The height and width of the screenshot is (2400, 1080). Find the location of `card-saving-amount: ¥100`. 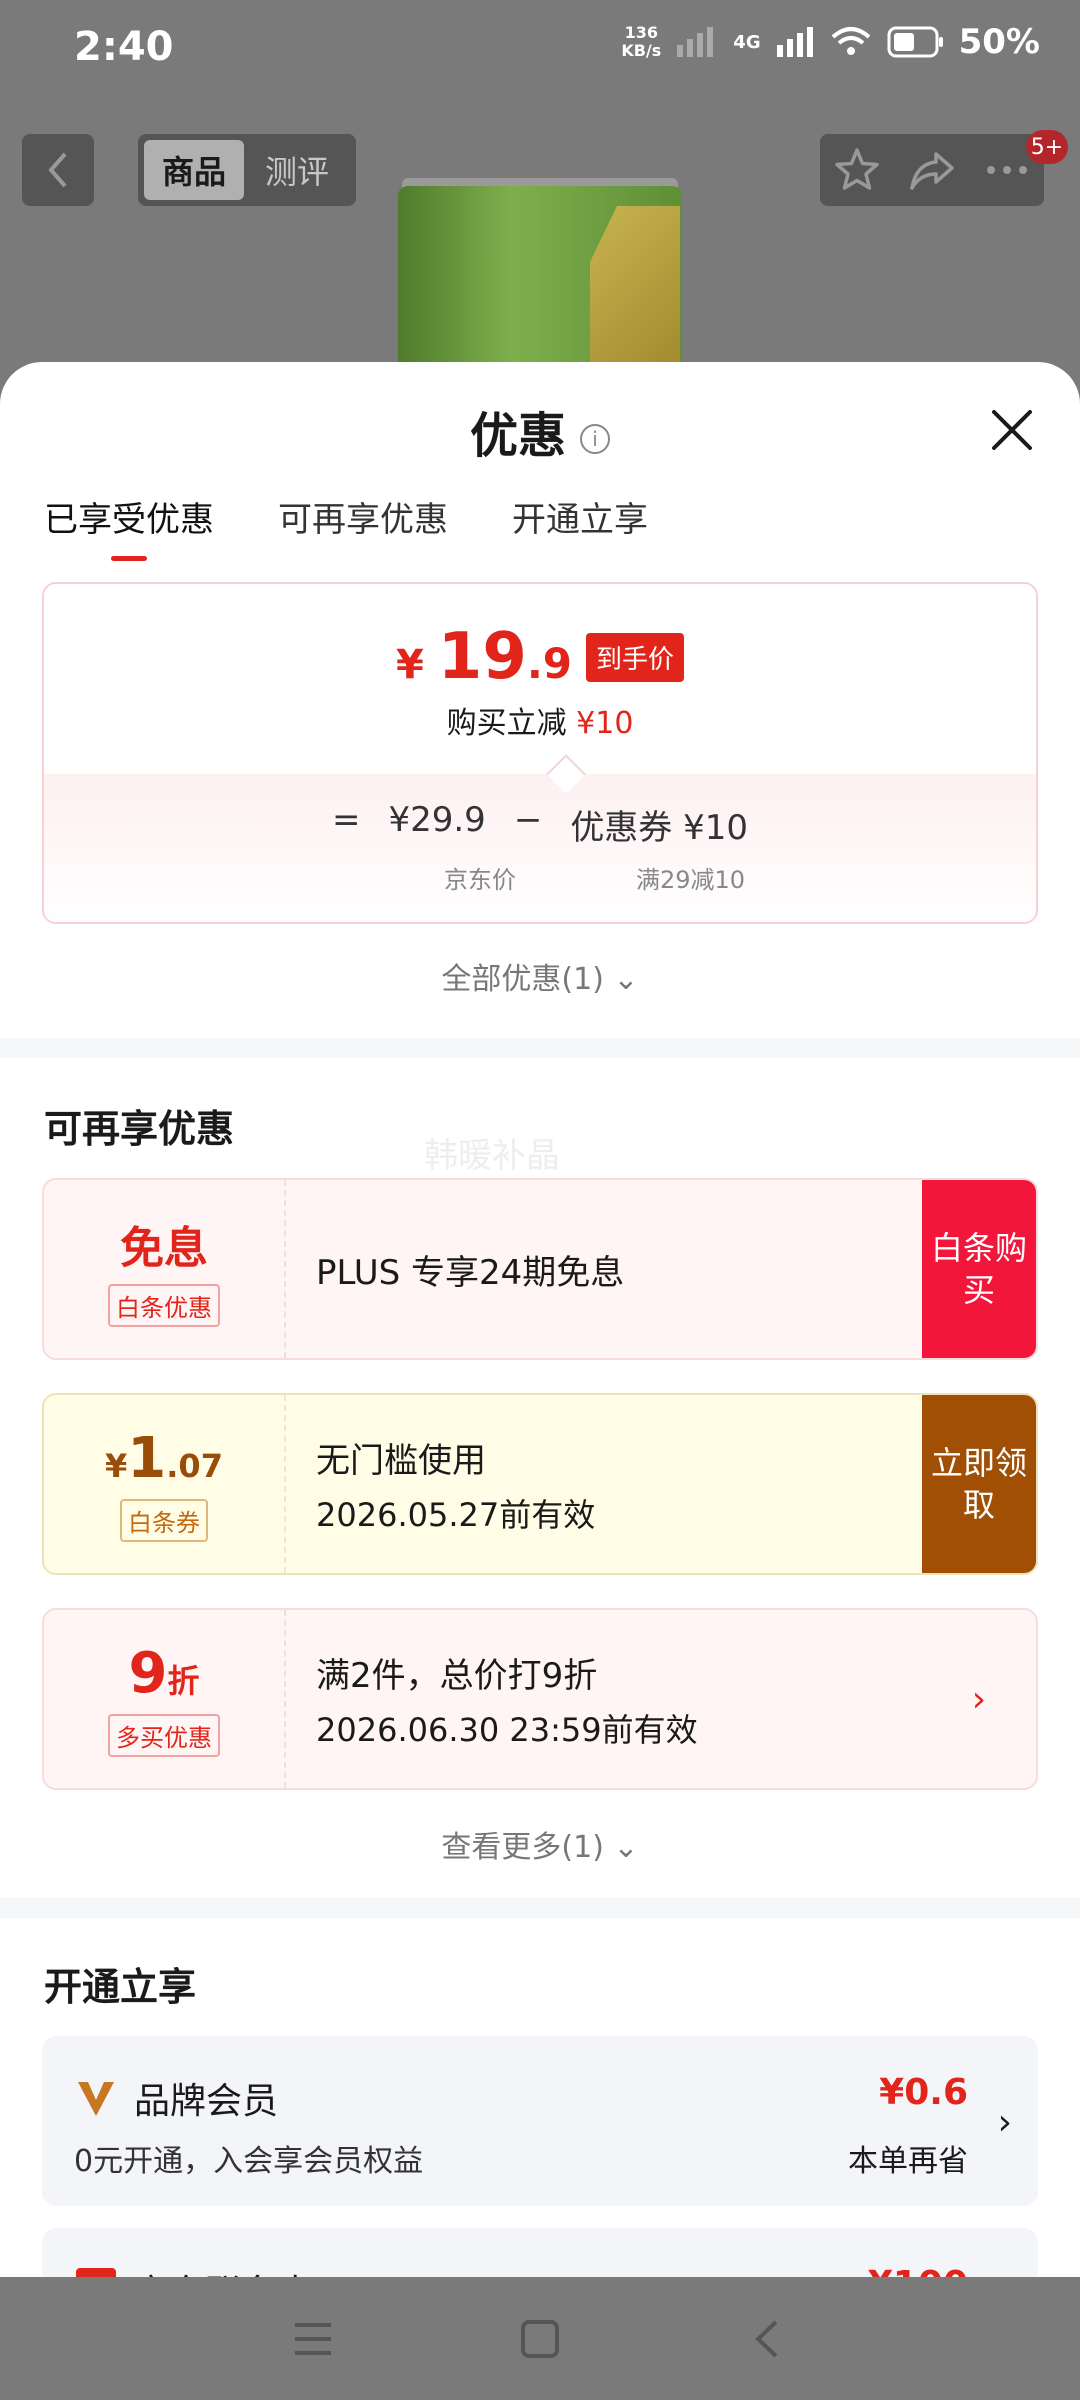

card-saving-amount: ¥100 is located at coordinates (918, 2270).